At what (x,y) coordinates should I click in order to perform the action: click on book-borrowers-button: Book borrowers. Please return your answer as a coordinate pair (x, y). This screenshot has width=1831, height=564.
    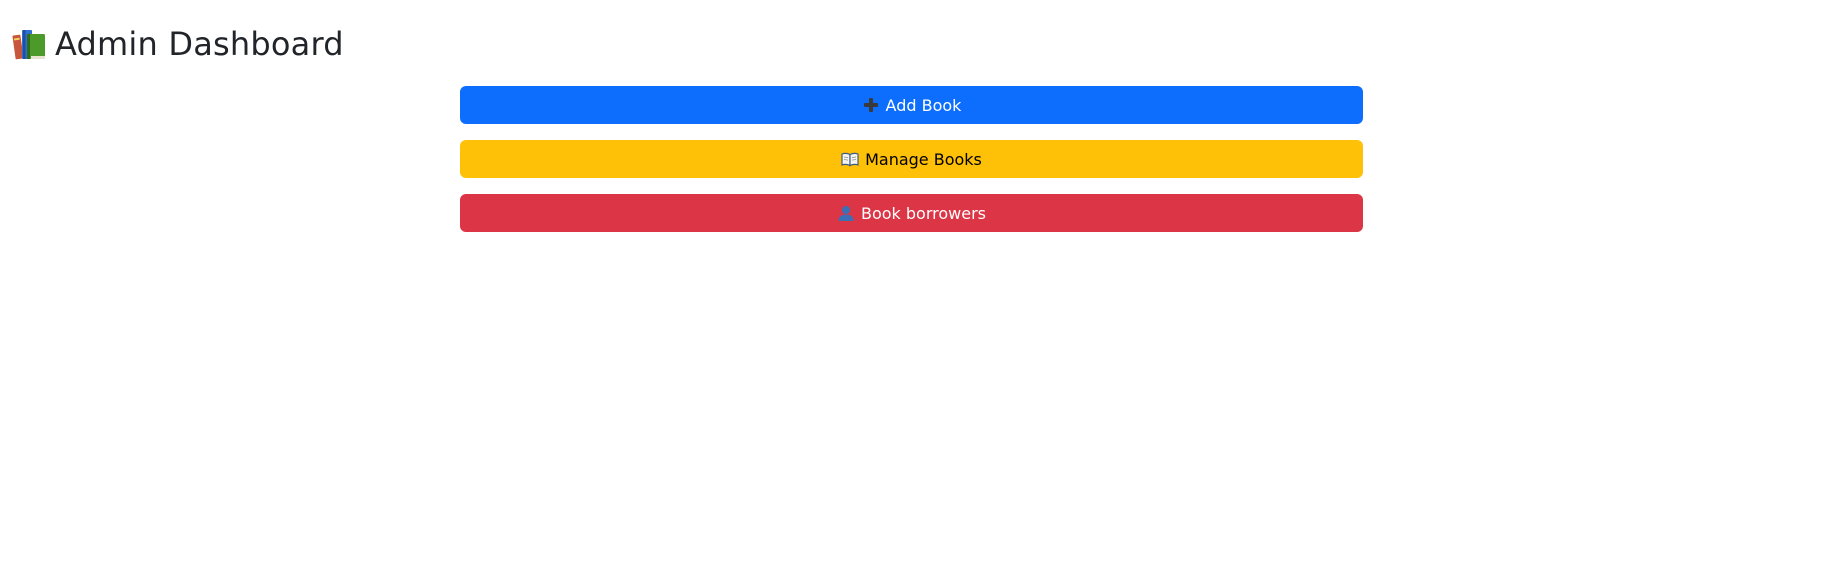
    Looking at the image, I should click on (911, 213).